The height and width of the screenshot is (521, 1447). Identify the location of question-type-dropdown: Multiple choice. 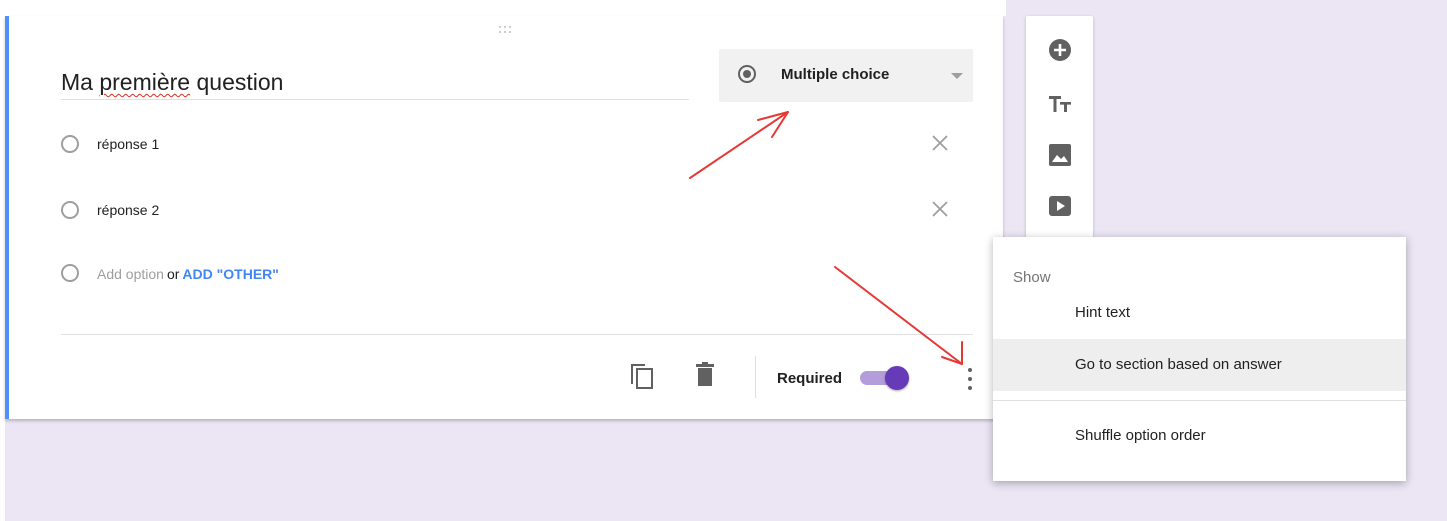
(846, 75).